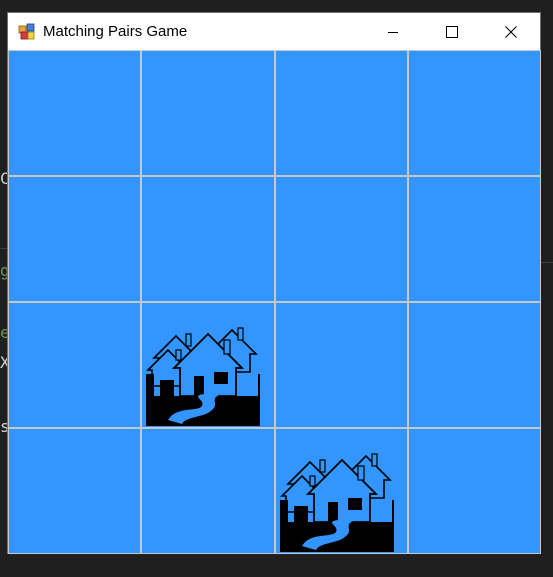  I want to click on tile-r4-c2, so click(208, 491).